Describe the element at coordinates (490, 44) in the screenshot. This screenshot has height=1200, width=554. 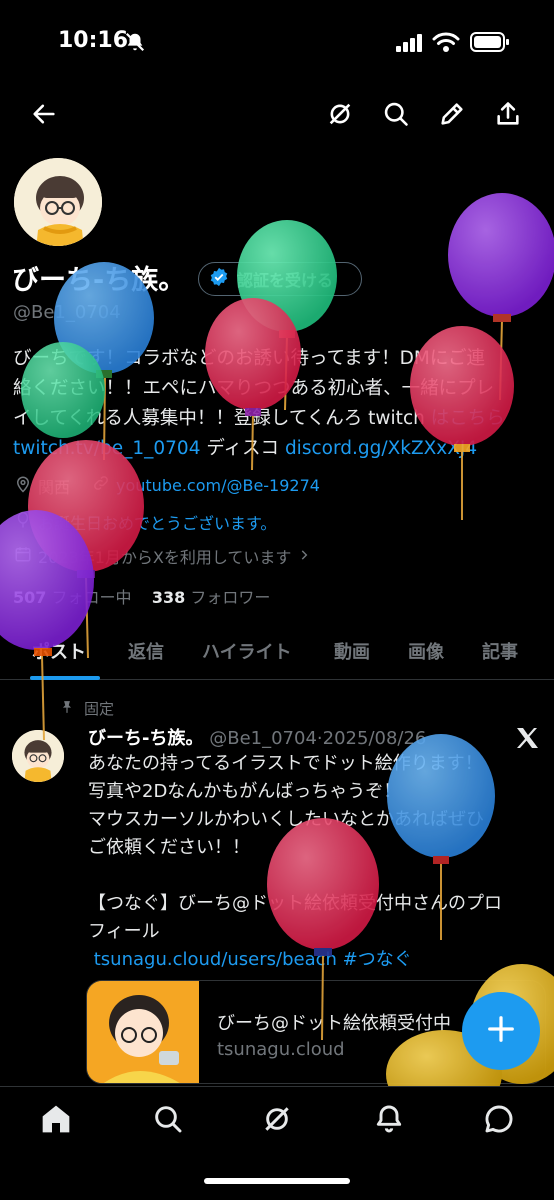
I see `battery-icon` at that location.